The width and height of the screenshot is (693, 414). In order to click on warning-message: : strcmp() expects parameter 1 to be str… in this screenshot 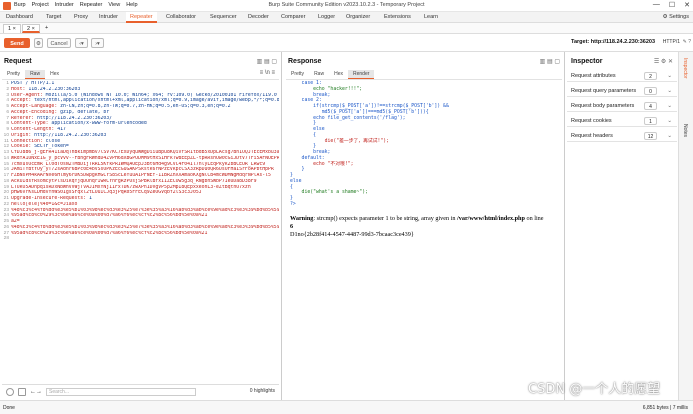, I will do `click(385, 218)`.